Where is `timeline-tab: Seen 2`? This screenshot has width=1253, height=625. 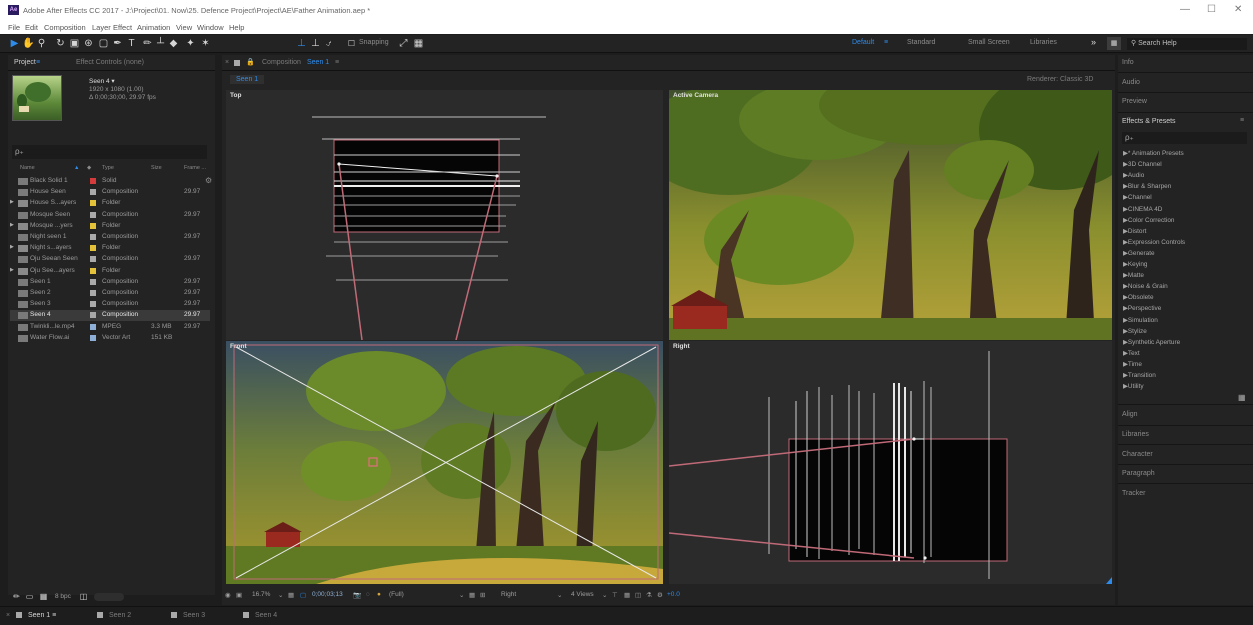 timeline-tab: Seen 2 is located at coordinates (114, 615).